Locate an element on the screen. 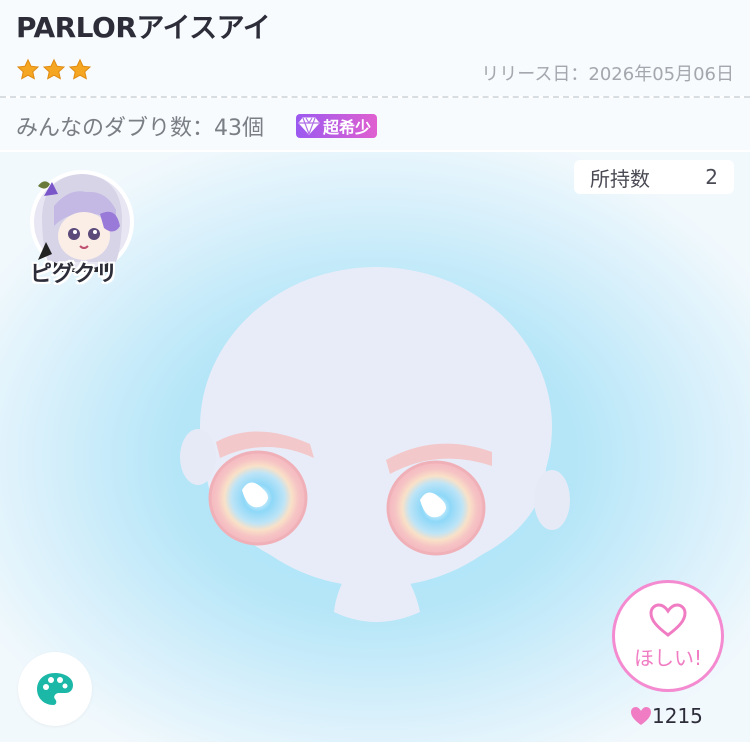 This screenshot has height=742, width=750. item-title: PARLORアイスアイ is located at coordinates (143, 27).